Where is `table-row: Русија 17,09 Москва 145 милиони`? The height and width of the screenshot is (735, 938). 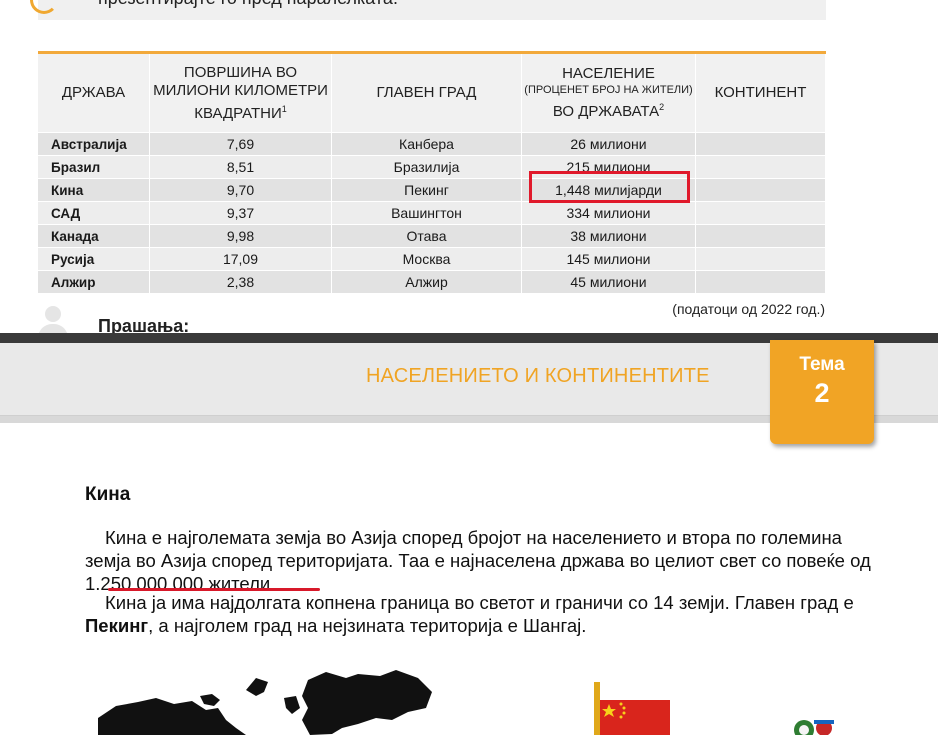 table-row: Русија 17,09 Москва 145 милиони is located at coordinates (432, 258).